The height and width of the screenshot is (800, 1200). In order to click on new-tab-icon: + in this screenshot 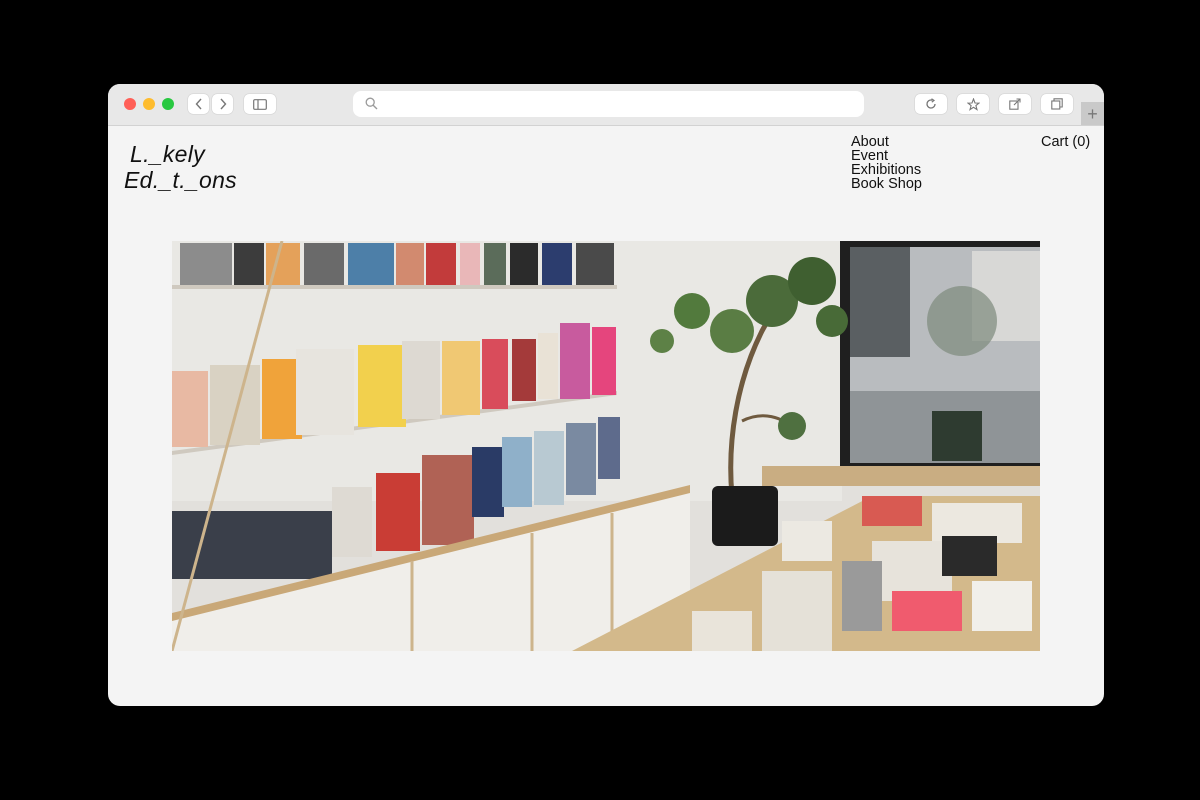, I will do `click(1092, 113)`.